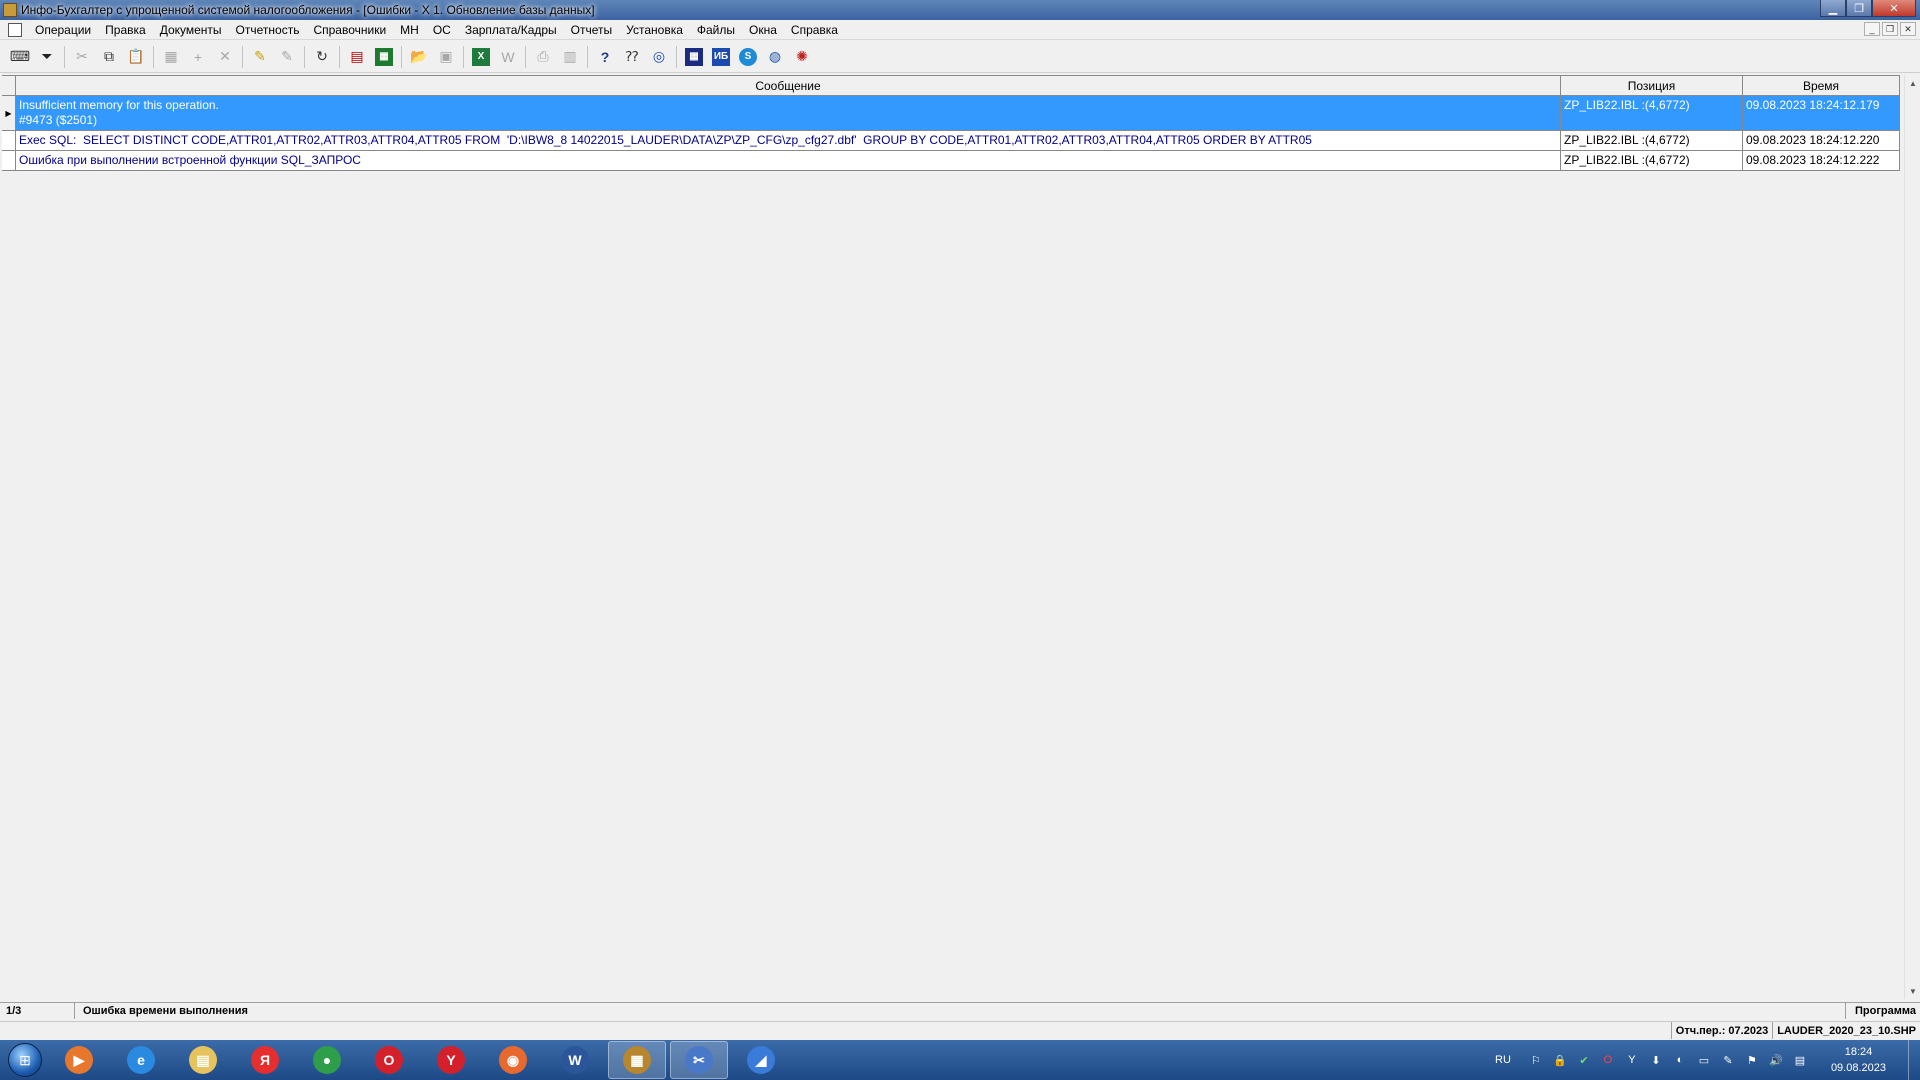  What do you see at coordinates (748, 57) in the screenshot?
I see `skype-icon: S` at bounding box center [748, 57].